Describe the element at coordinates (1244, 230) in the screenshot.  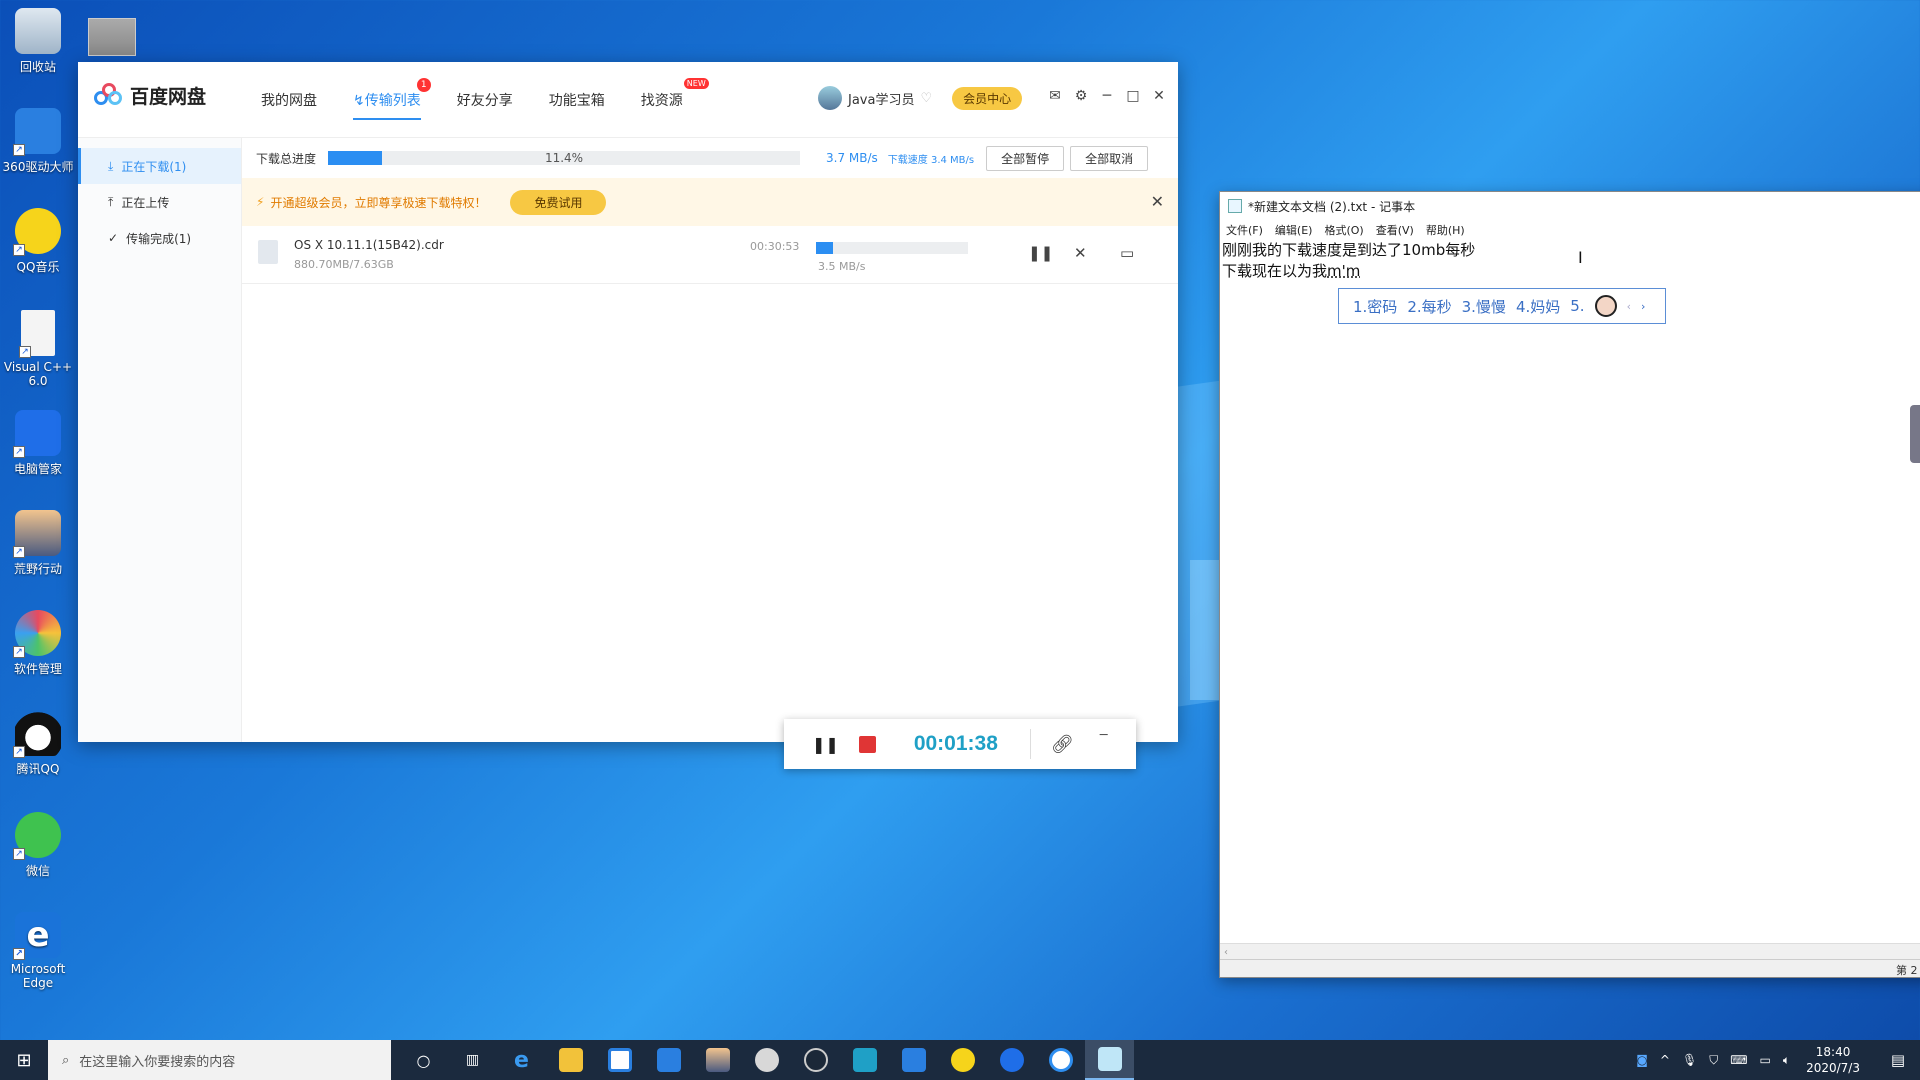
I see `menu-file: 文件(F)` at that location.